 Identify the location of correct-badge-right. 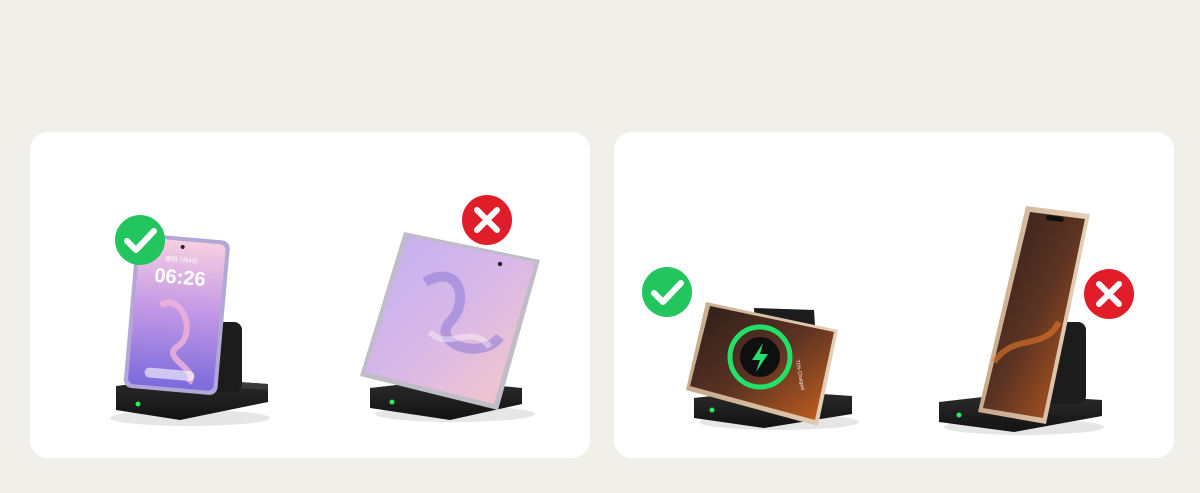
(667, 292).